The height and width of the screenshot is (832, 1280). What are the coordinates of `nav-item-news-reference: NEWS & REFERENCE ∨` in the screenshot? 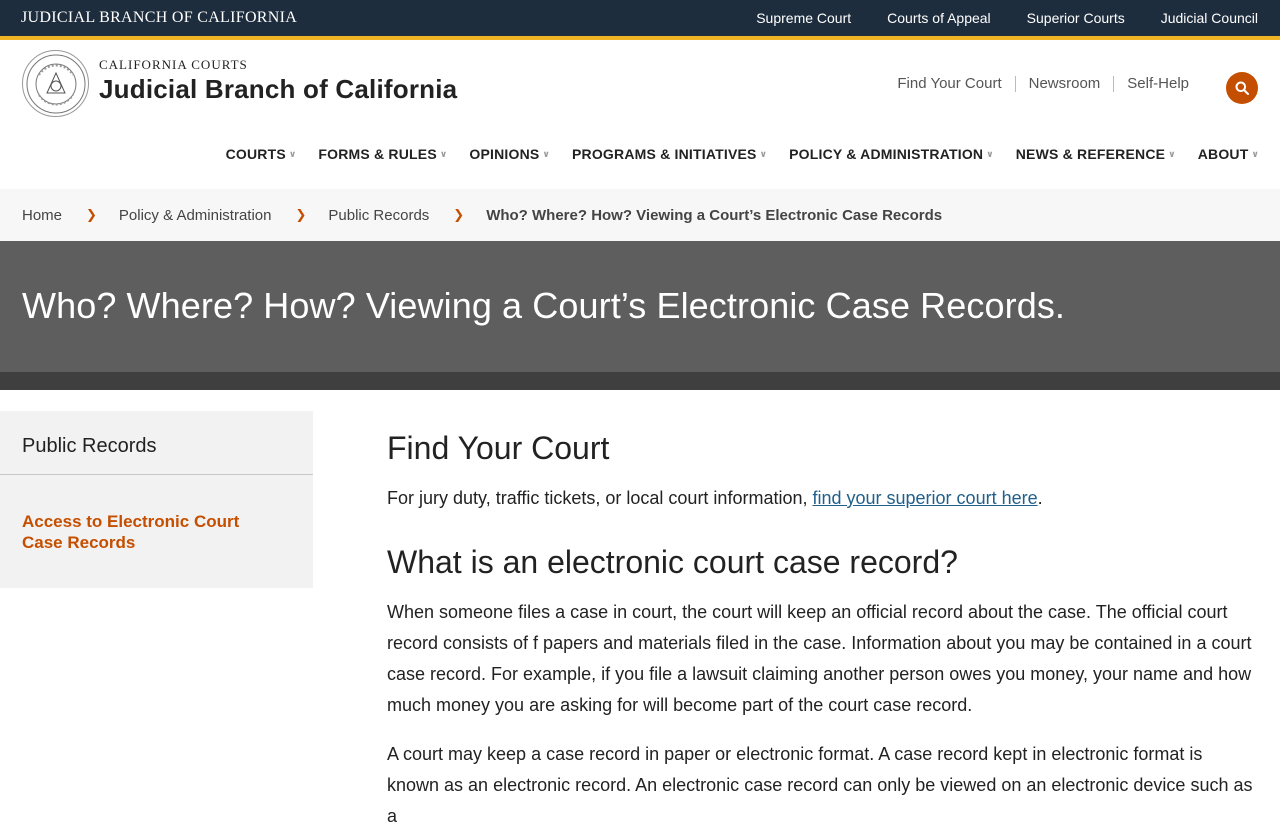 It's located at (1096, 154).